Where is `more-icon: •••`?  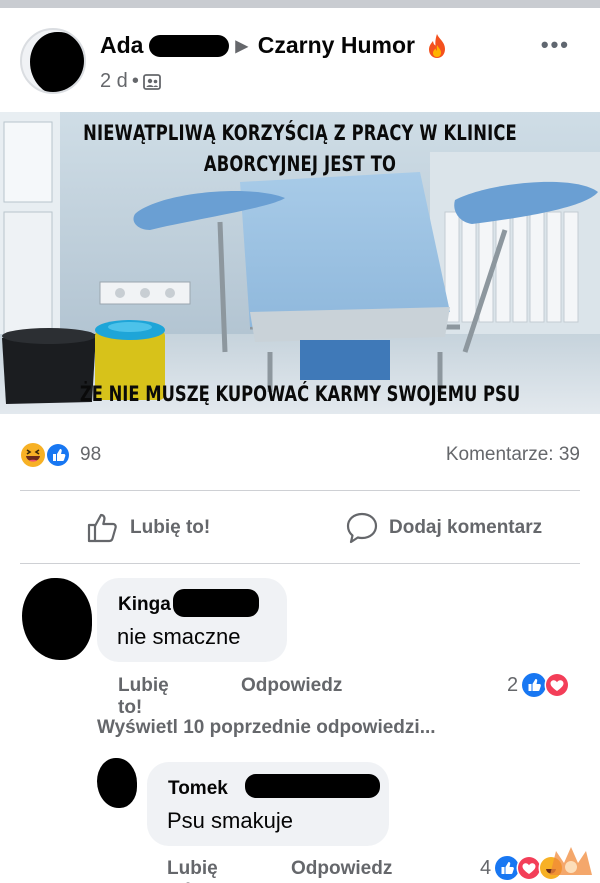
more-icon: ••• is located at coordinates (555, 45).